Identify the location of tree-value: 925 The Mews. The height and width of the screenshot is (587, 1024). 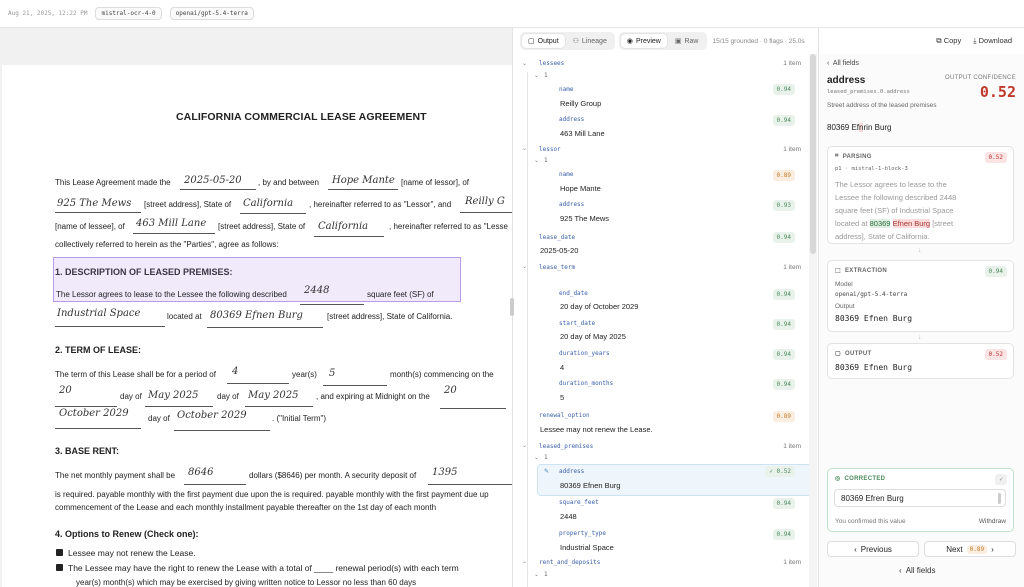
(584, 218).